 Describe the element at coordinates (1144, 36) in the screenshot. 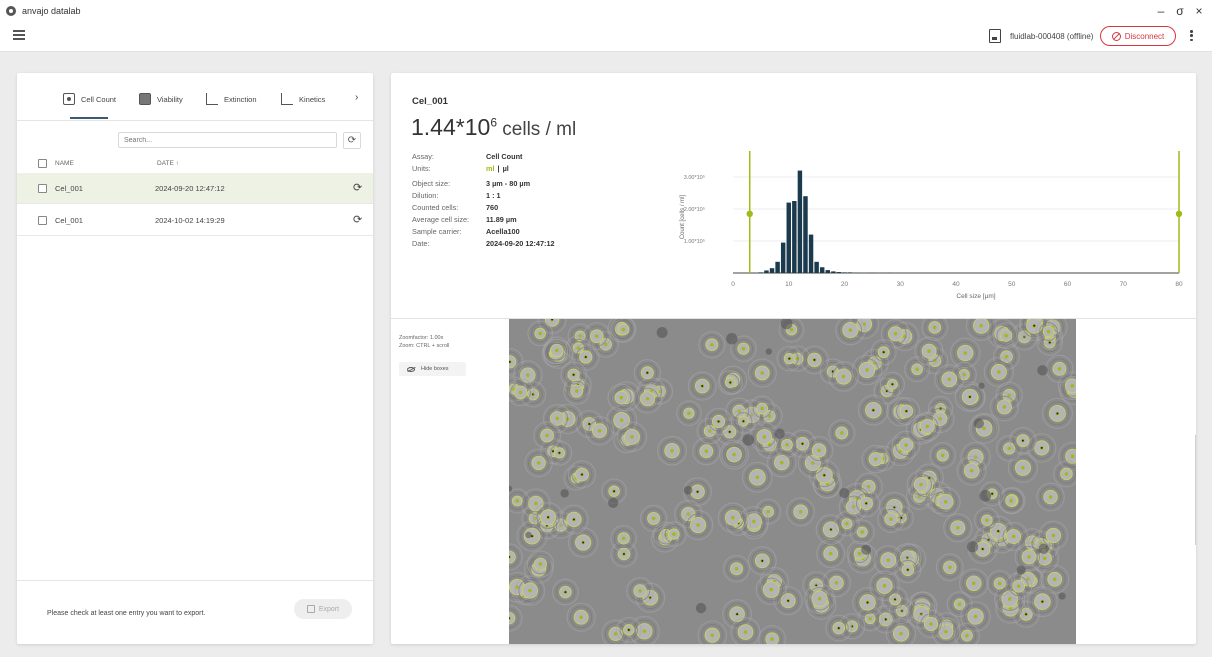

I see `disconnect-label: Disconnect` at that location.